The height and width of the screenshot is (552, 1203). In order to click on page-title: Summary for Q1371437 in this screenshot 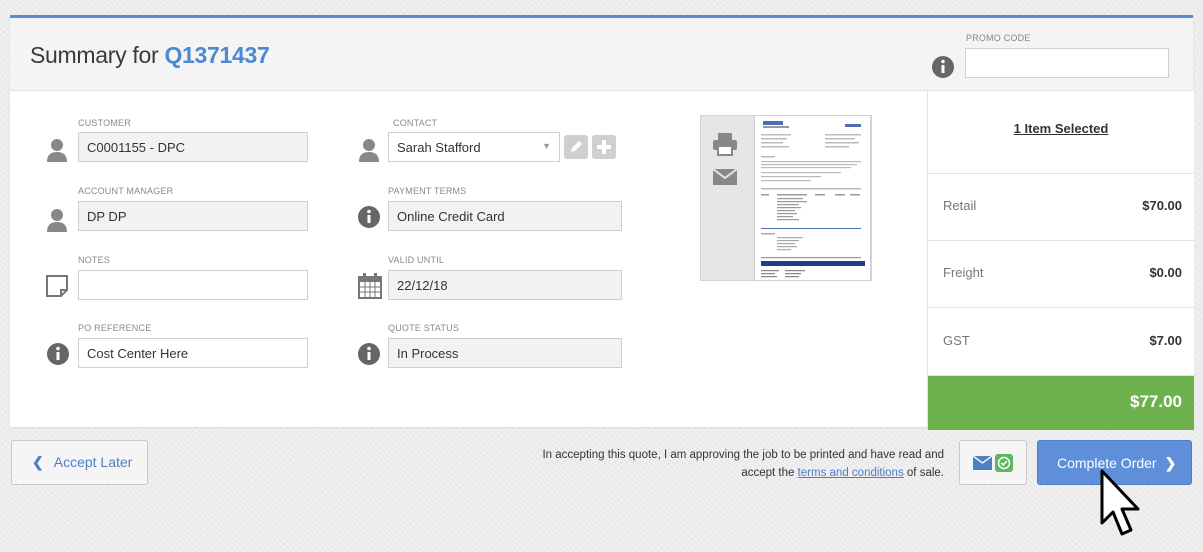, I will do `click(150, 55)`.